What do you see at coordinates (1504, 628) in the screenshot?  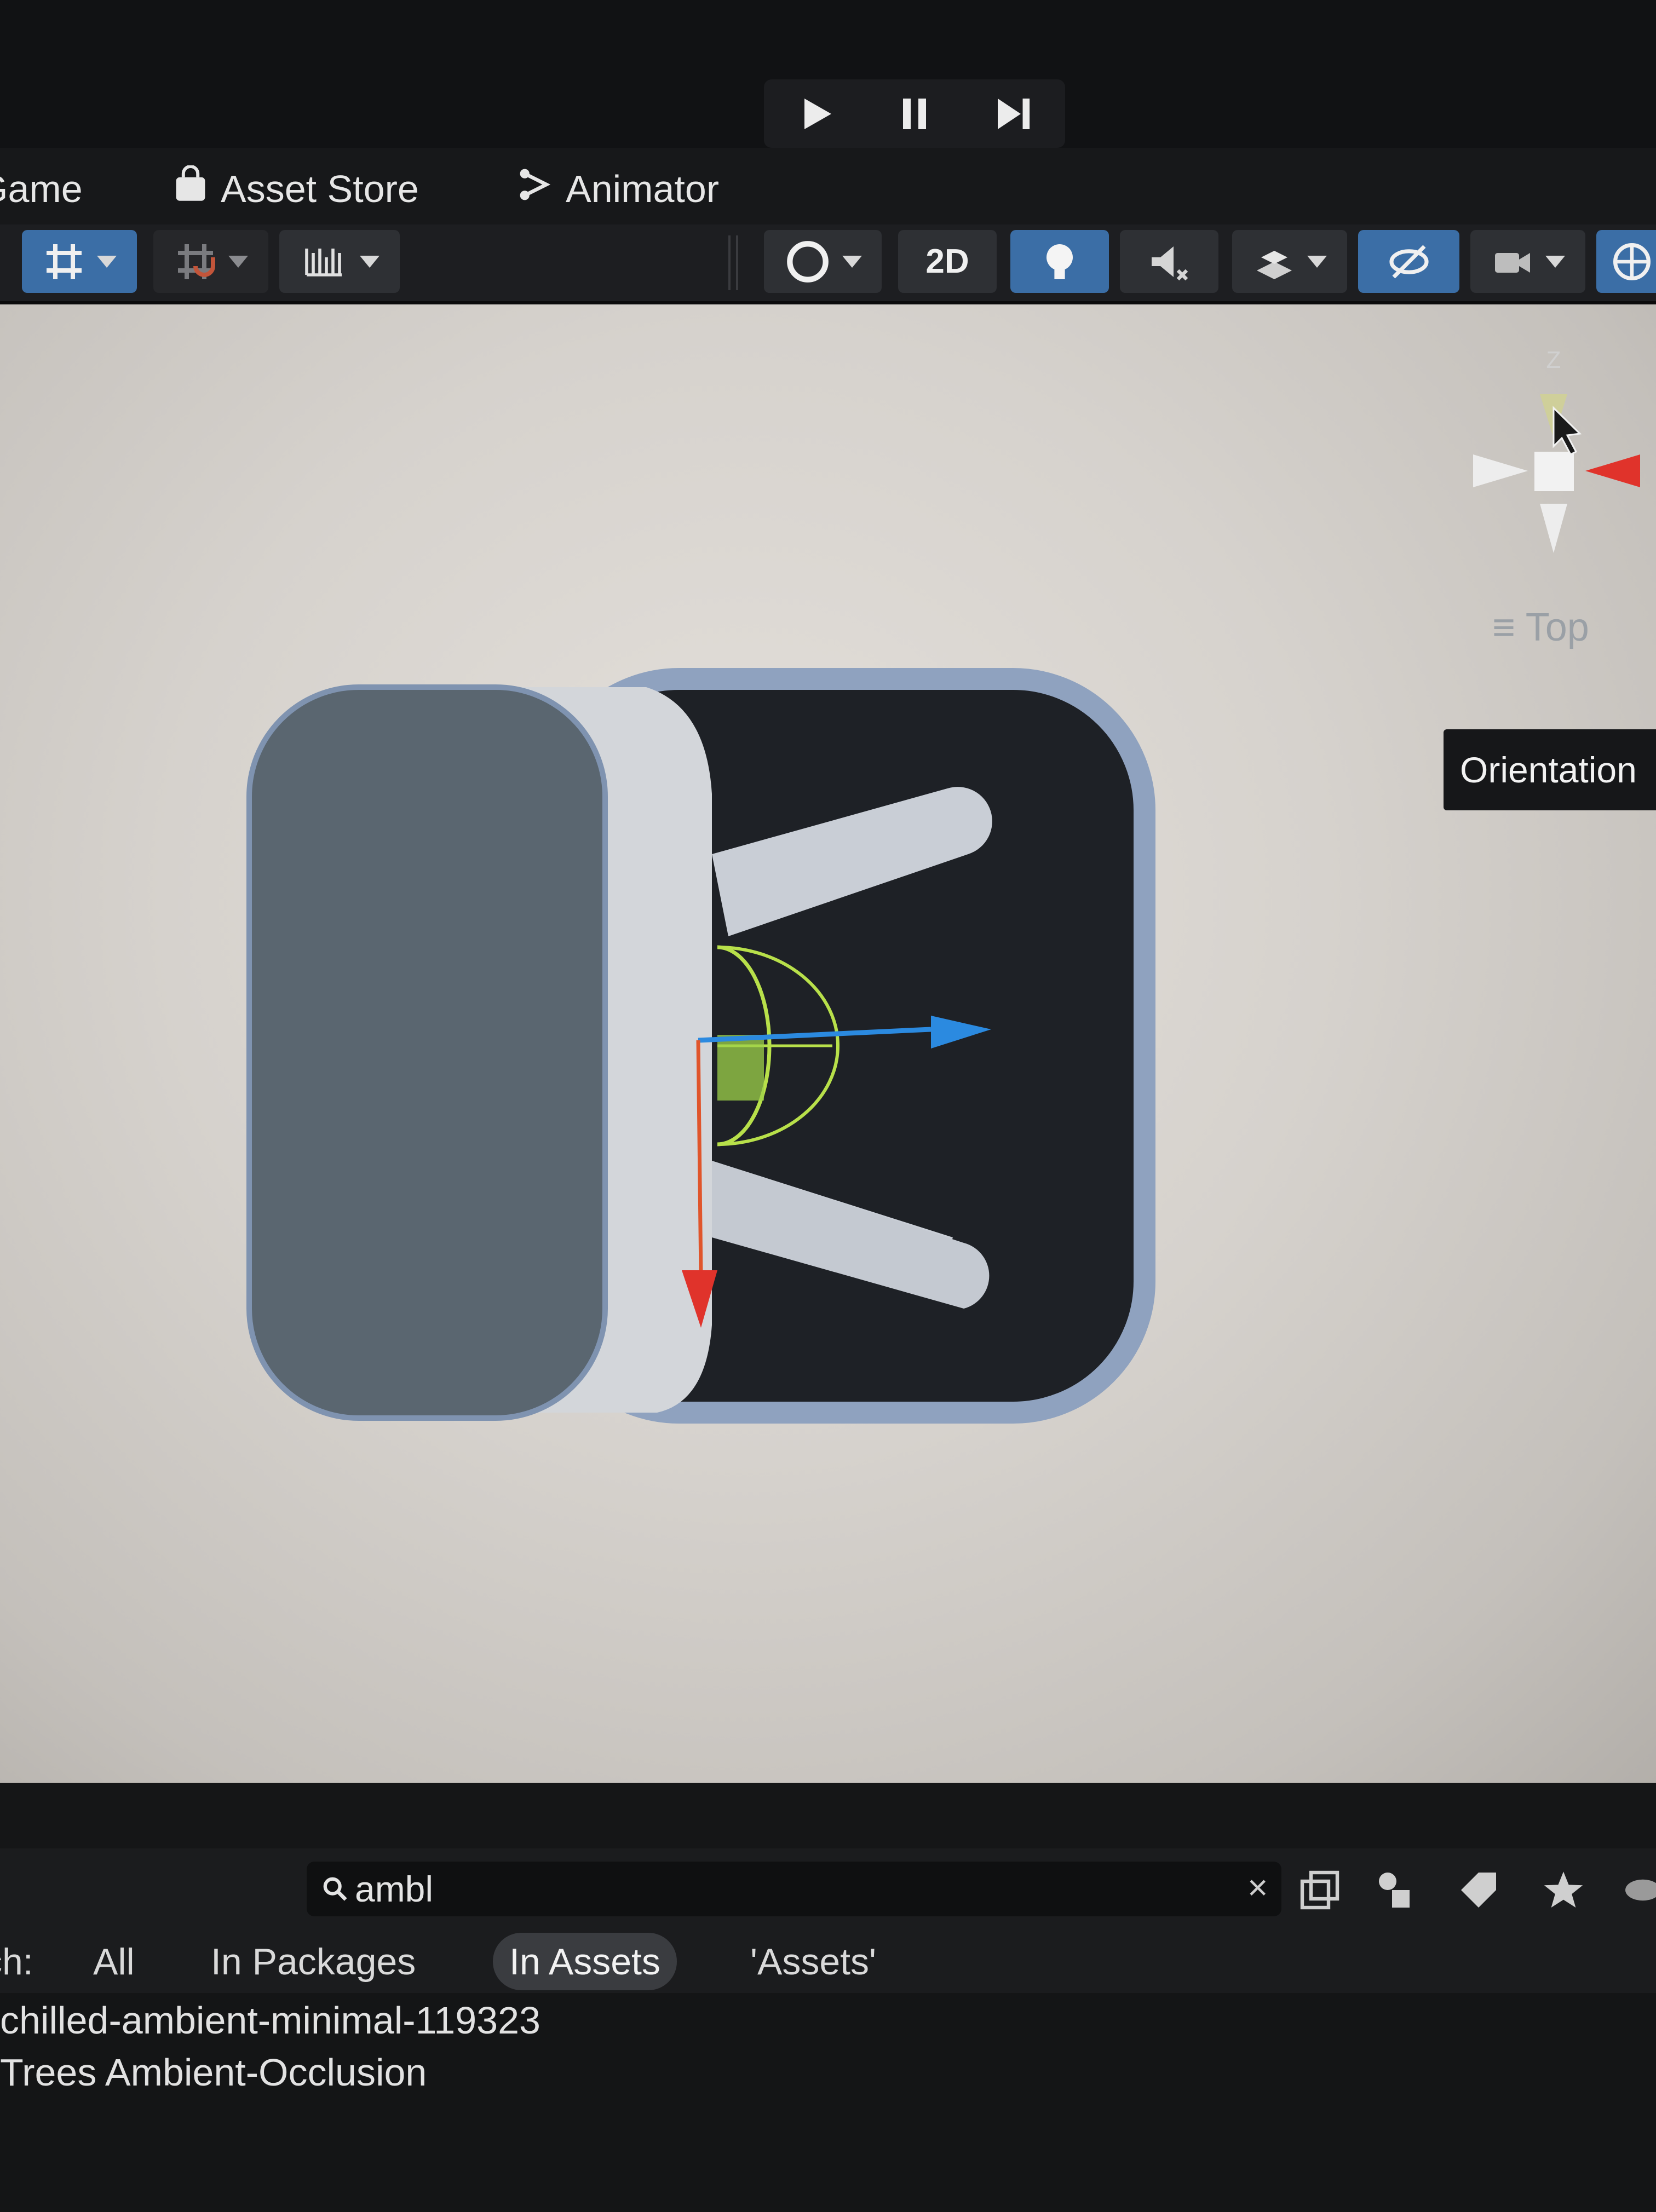 I see `hamburger-icon: ≡` at bounding box center [1504, 628].